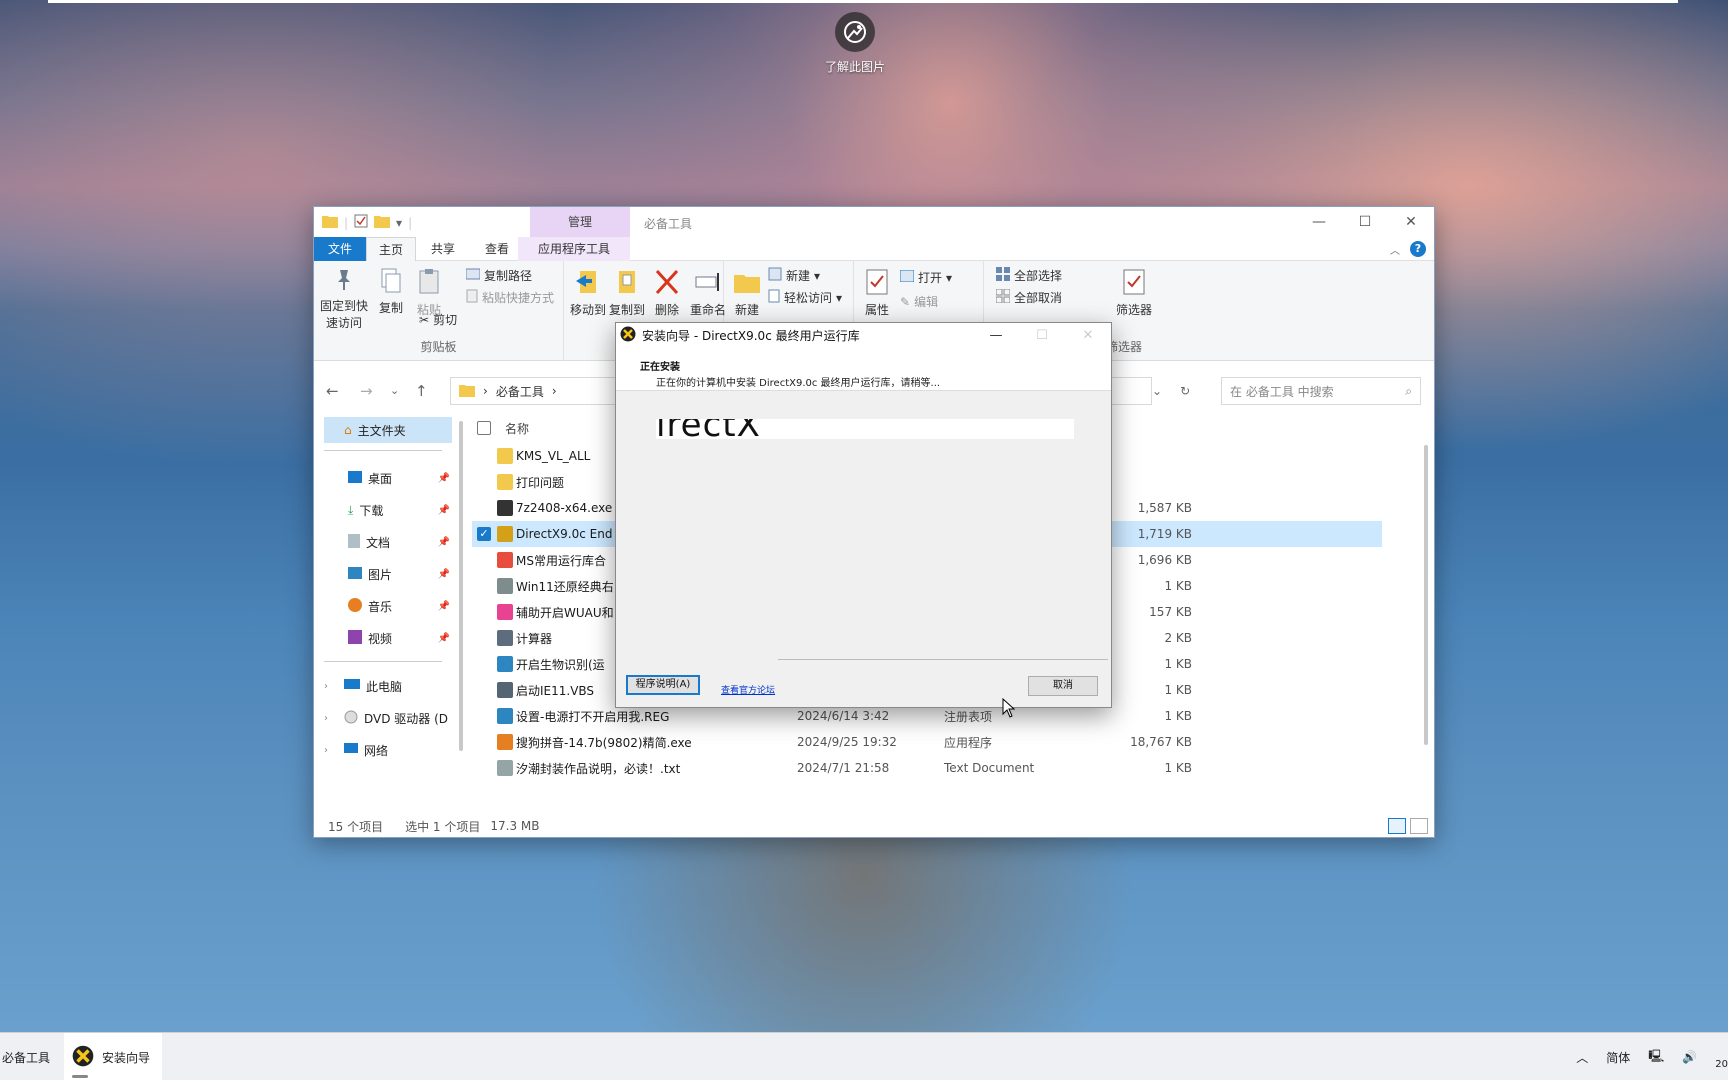 This screenshot has height=1080, width=1728. What do you see at coordinates (484, 428) in the screenshot?
I see `select-all-checkbox` at bounding box center [484, 428].